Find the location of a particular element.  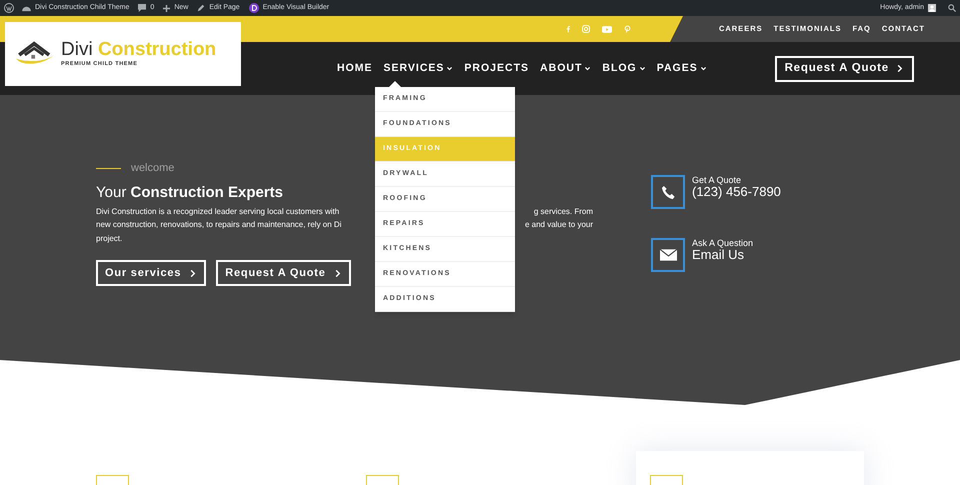

hero-button: Request A Quote is located at coordinates (283, 273).